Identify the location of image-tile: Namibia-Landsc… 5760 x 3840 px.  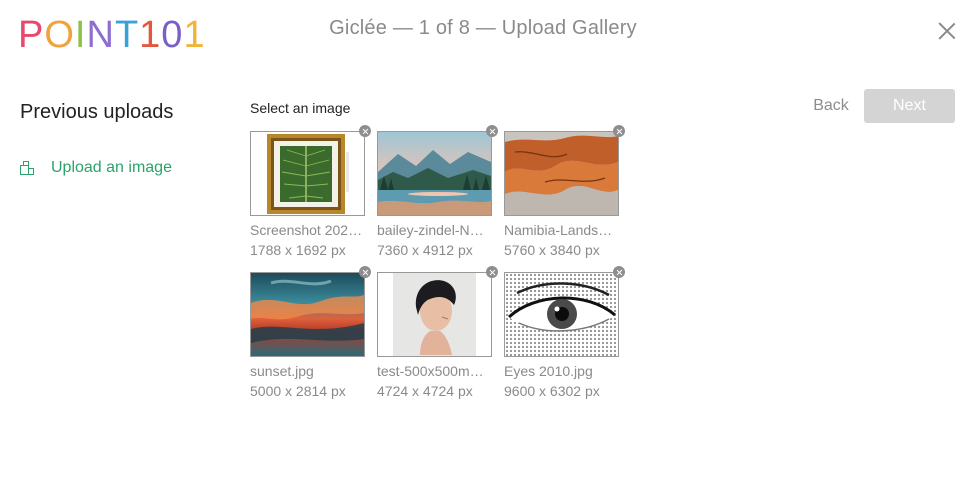
(564, 191).